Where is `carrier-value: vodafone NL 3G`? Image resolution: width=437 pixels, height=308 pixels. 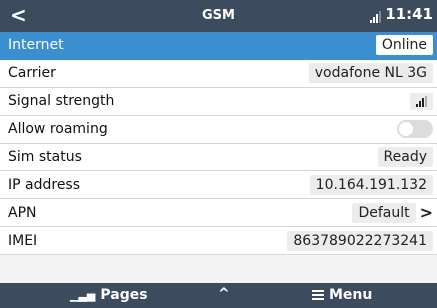
carrier-value: vodafone NL 3G is located at coordinates (370, 73).